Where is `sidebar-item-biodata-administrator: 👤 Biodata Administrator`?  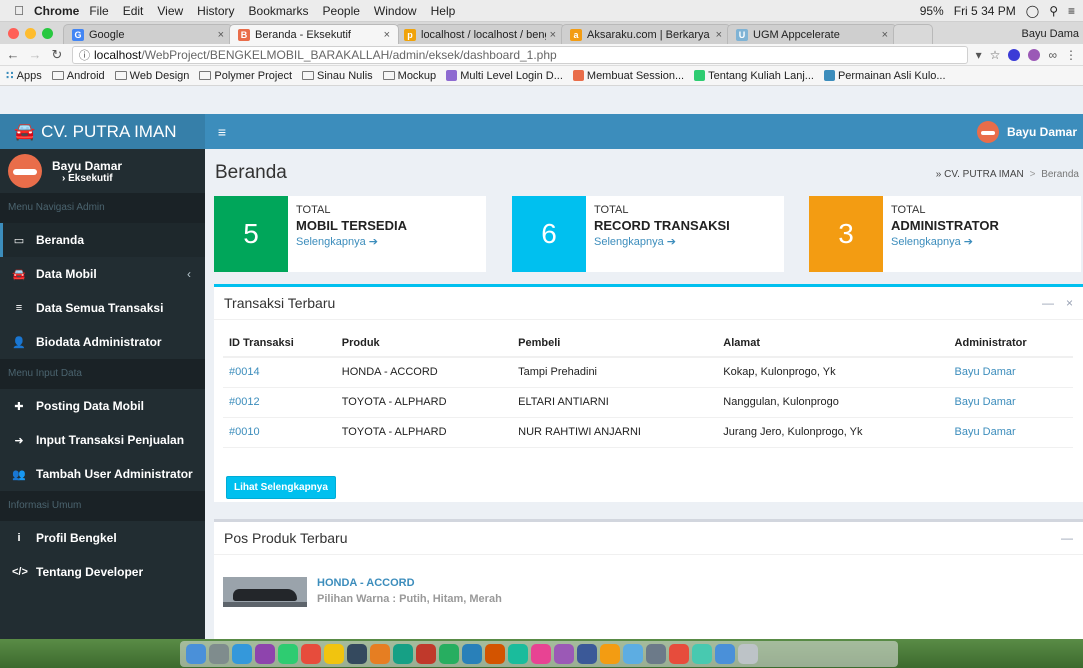
sidebar-item-biodata-administrator: 👤 Biodata Administrator is located at coordinates (102, 342).